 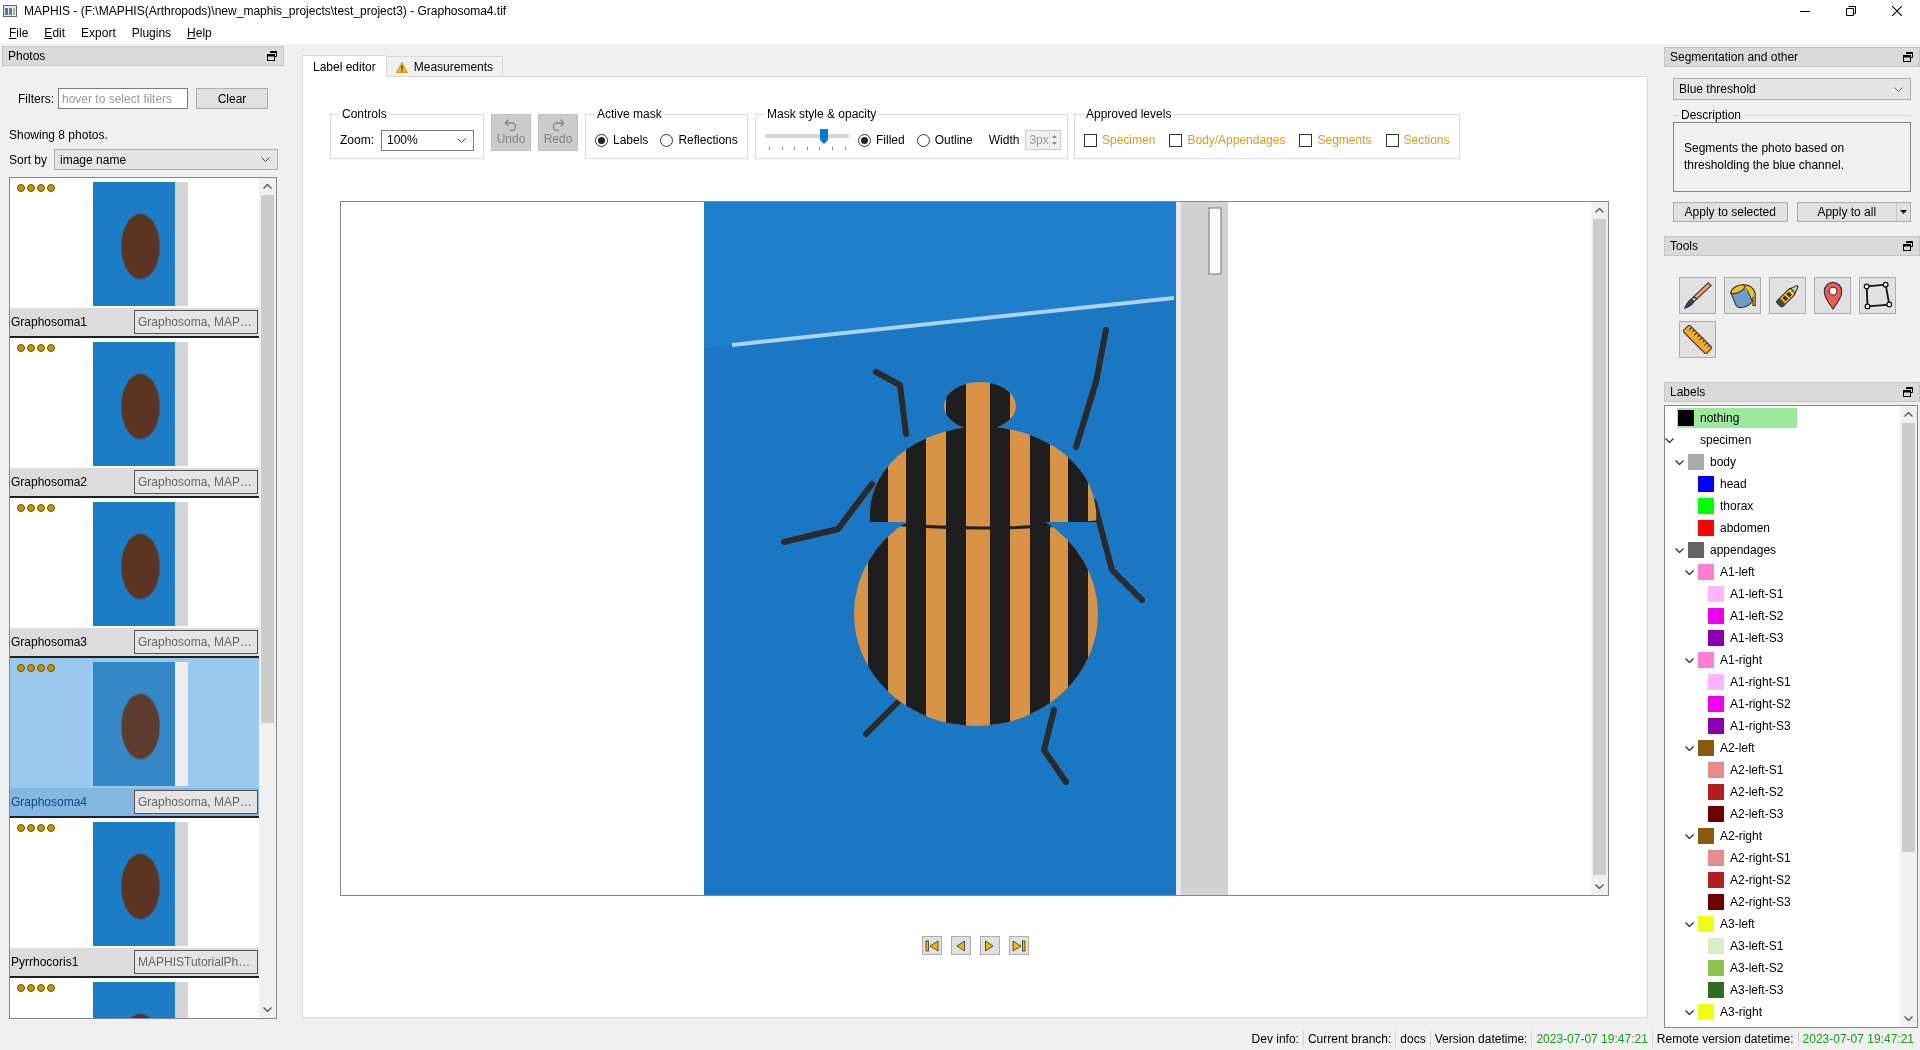 What do you see at coordinates (1767, 638) in the screenshot?
I see `label-item: A1-left-S3` at bounding box center [1767, 638].